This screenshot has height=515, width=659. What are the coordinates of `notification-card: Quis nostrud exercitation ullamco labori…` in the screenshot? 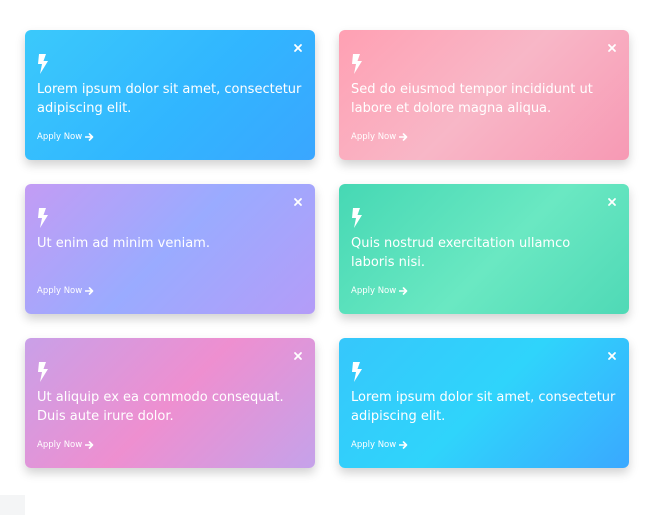 It's located at (484, 249).